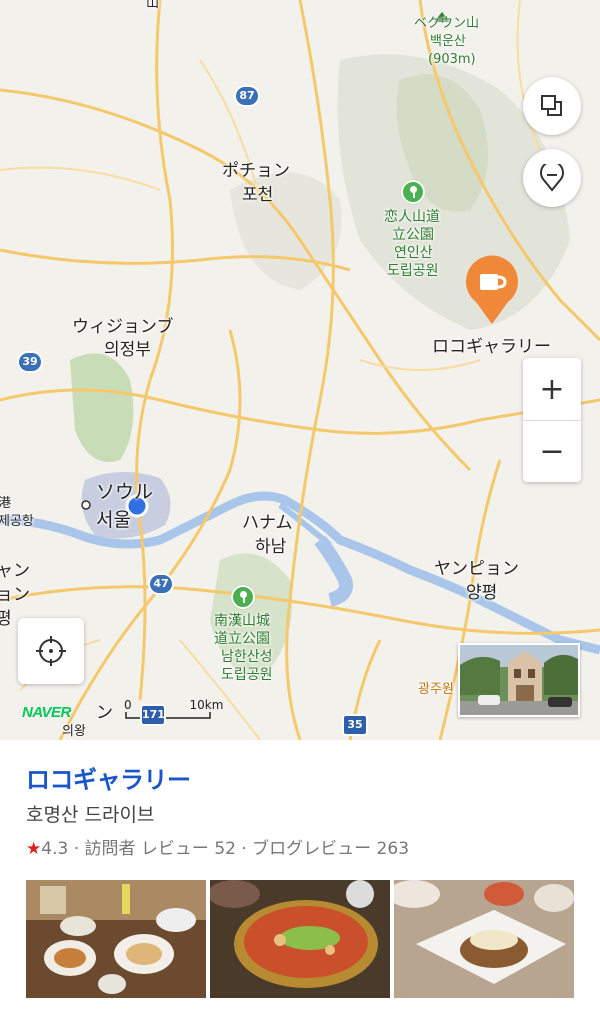 The width and height of the screenshot is (600, 1024). I want to click on layers-icon, so click(551, 105).